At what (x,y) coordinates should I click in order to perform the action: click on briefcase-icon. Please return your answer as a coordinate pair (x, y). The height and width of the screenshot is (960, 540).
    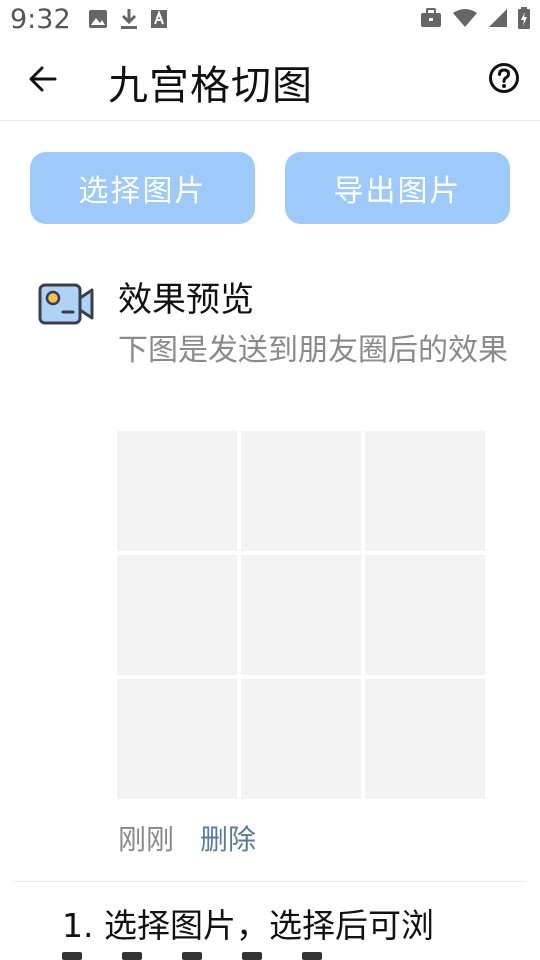
    Looking at the image, I should click on (431, 17).